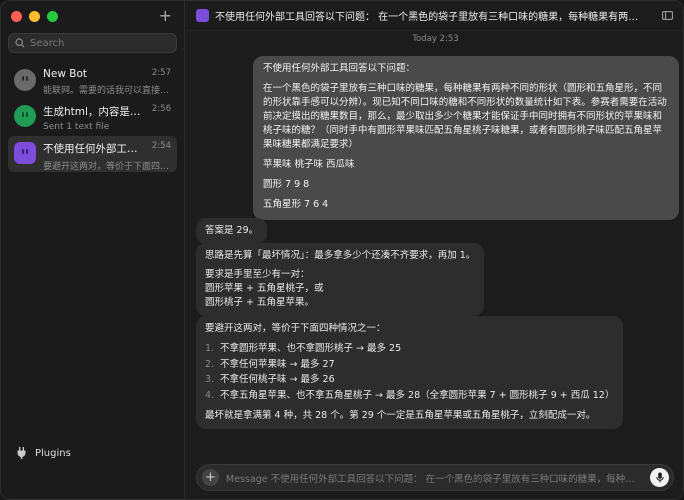  What do you see at coordinates (264, 288) in the screenshot?
I see `message-line: 圆形苹果 + 五角星桃子，或` at bounding box center [264, 288].